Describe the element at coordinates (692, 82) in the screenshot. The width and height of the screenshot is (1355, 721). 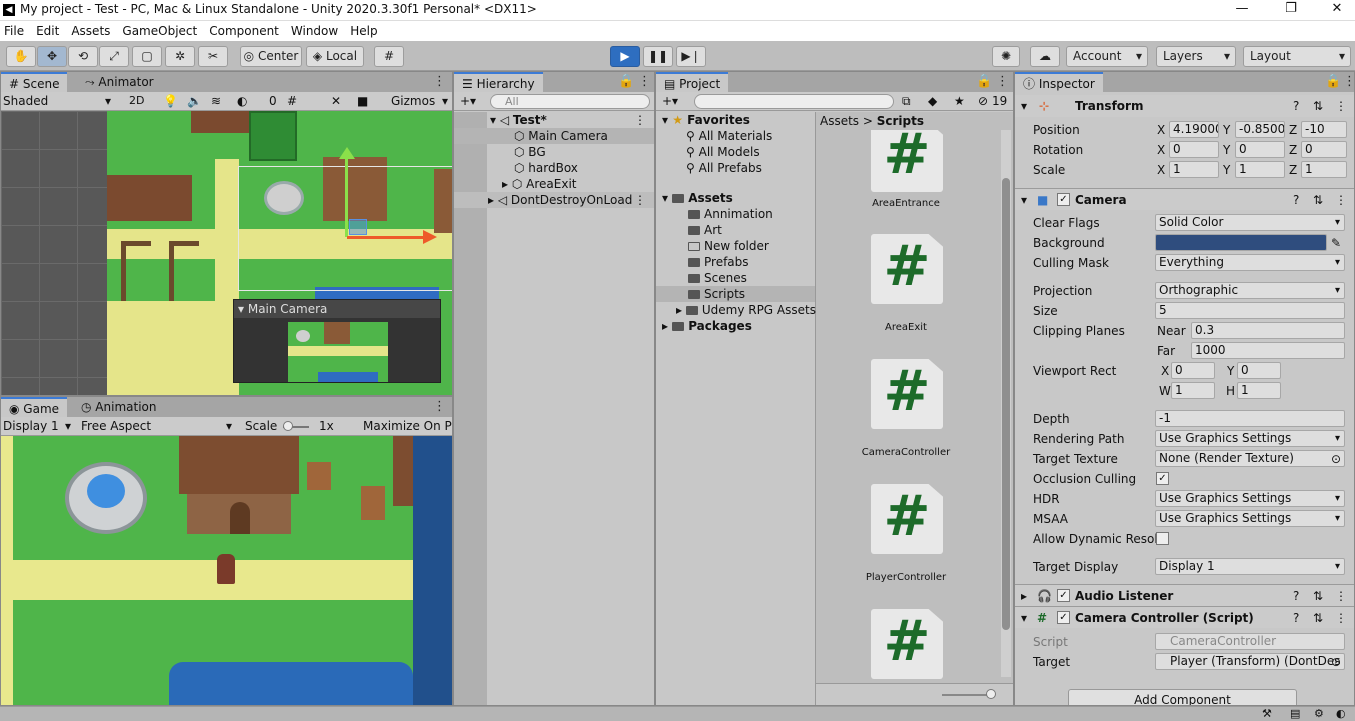
I see `tab-project: ▤ Project` at that location.